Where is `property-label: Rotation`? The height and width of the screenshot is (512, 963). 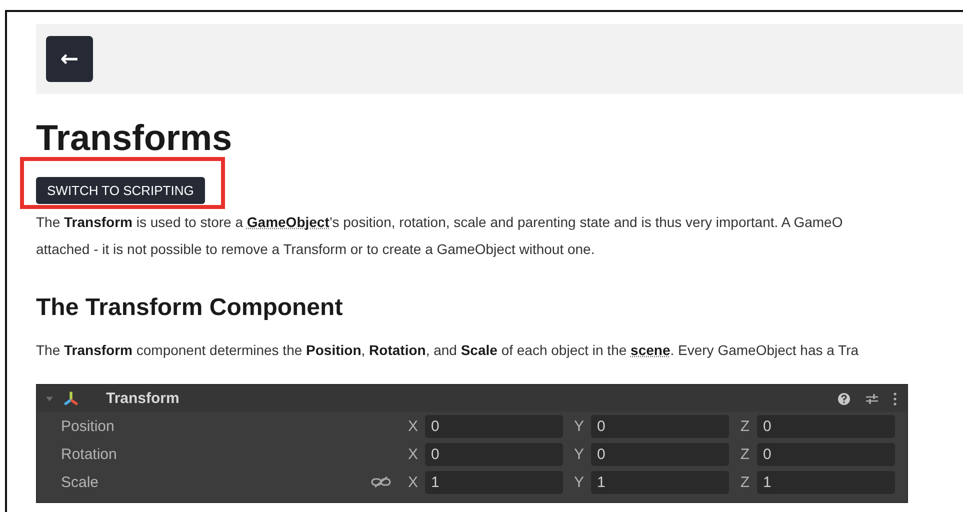
property-label: Rotation is located at coordinates (89, 454).